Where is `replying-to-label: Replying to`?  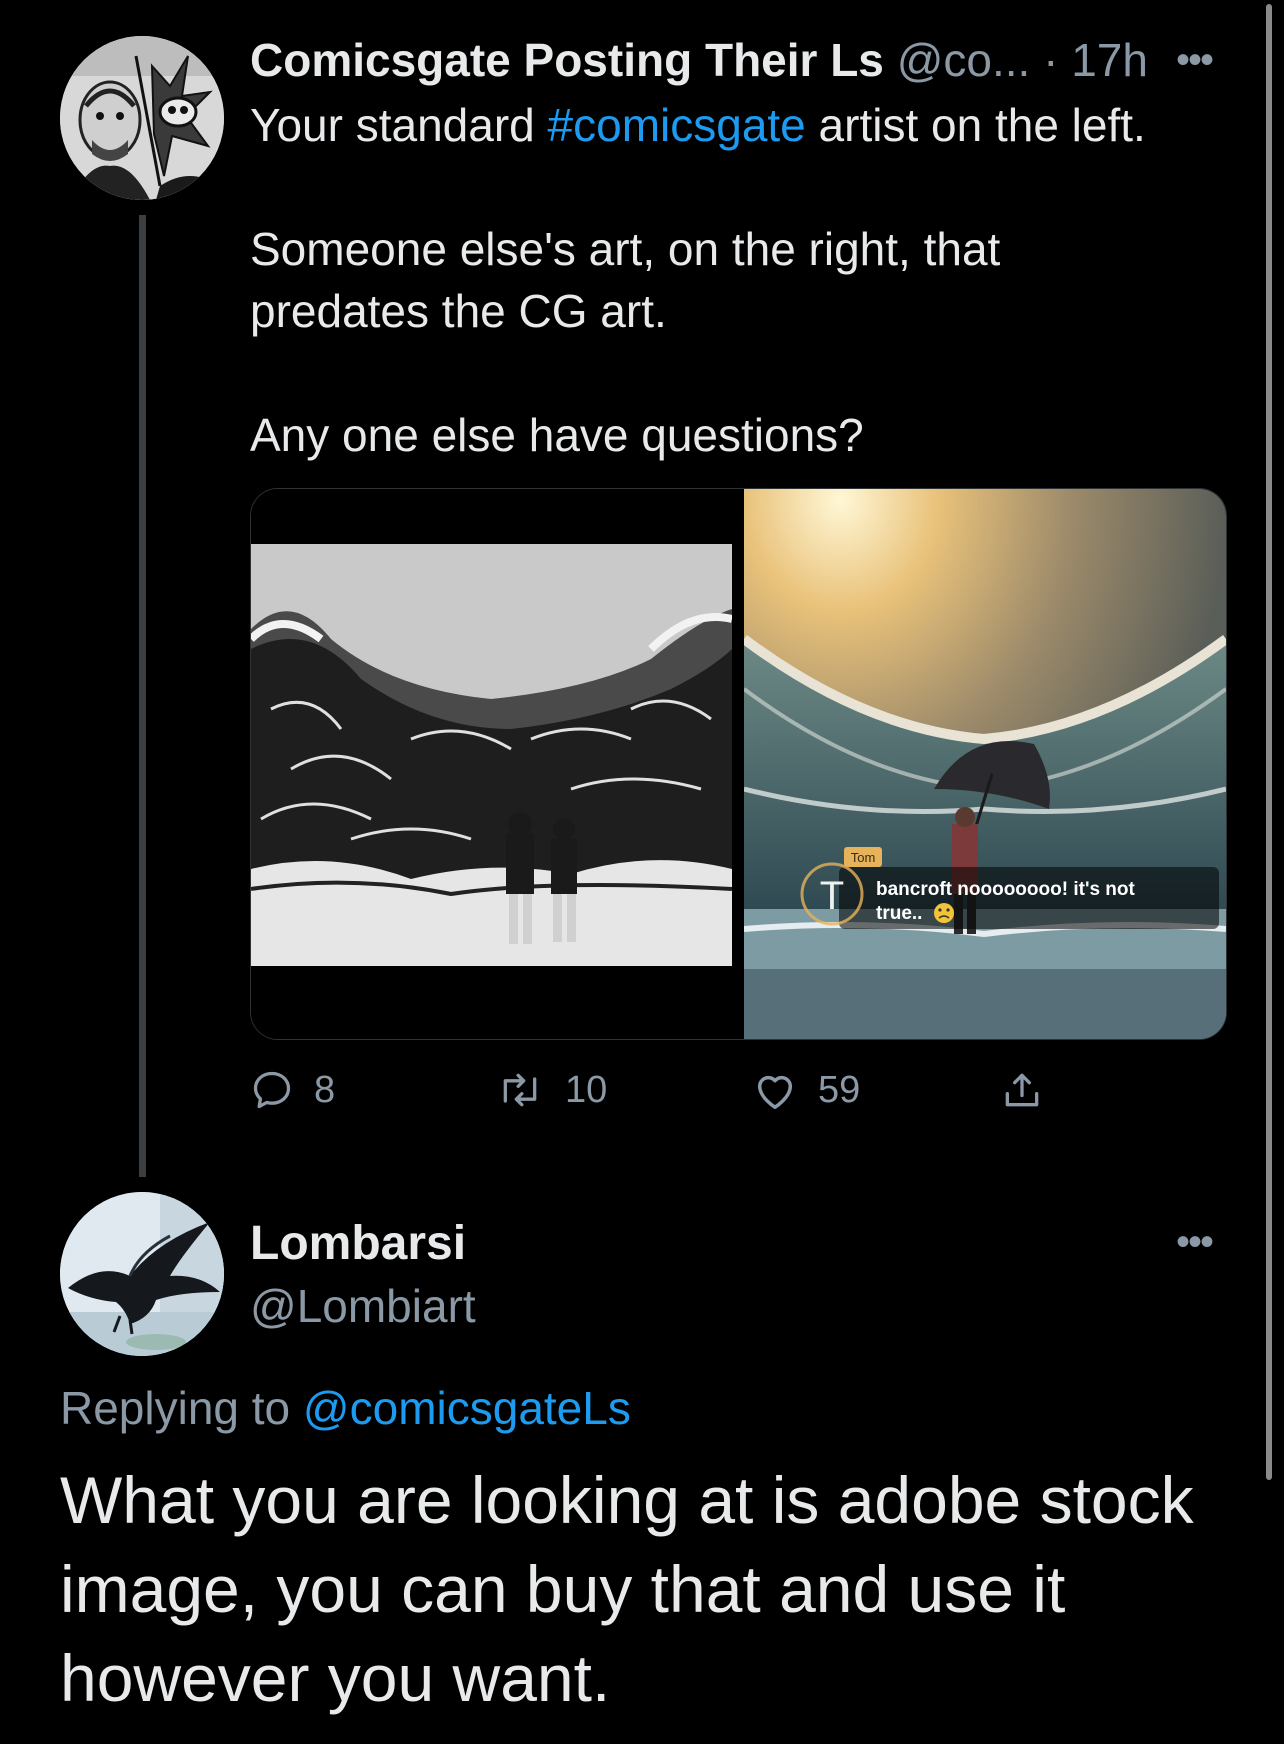
replying-to-label: Replying to is located at coordinates (181, 1408).